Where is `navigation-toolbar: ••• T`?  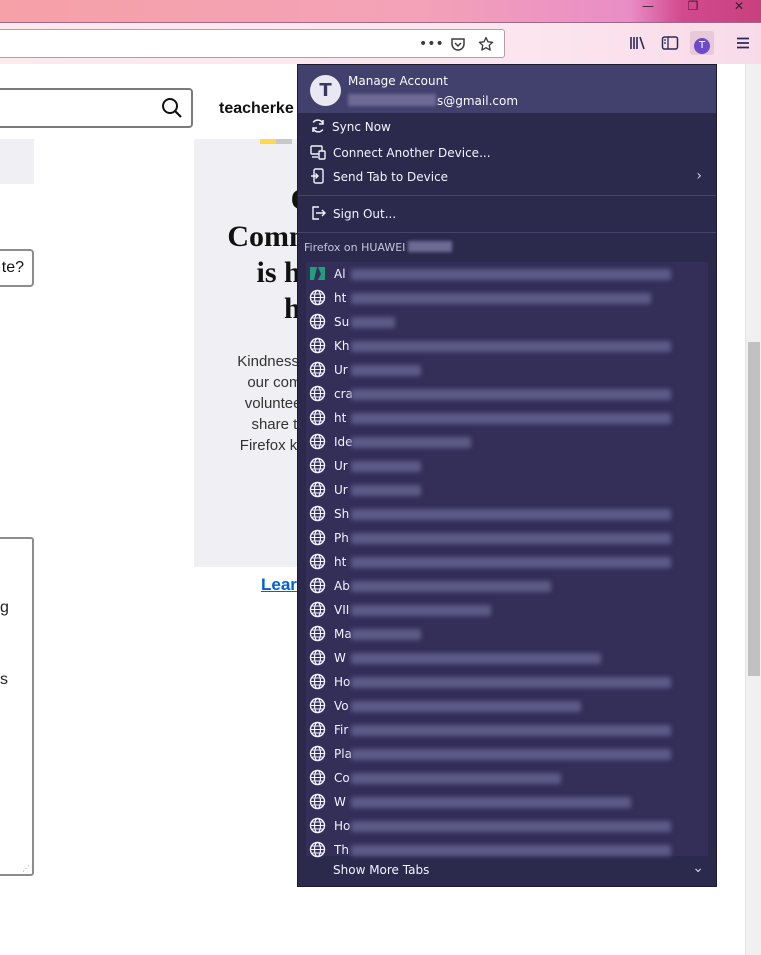
navigation-toolbar: ••• T is located at coordinates (380, 43).